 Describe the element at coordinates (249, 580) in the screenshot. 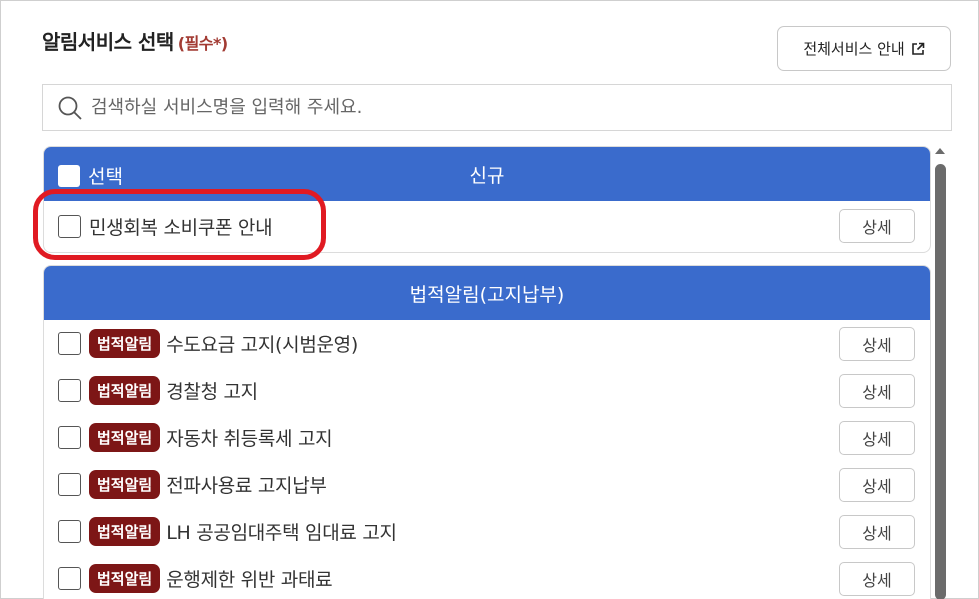

I see `item-label: 운행제한 위반 과태료` at that location.